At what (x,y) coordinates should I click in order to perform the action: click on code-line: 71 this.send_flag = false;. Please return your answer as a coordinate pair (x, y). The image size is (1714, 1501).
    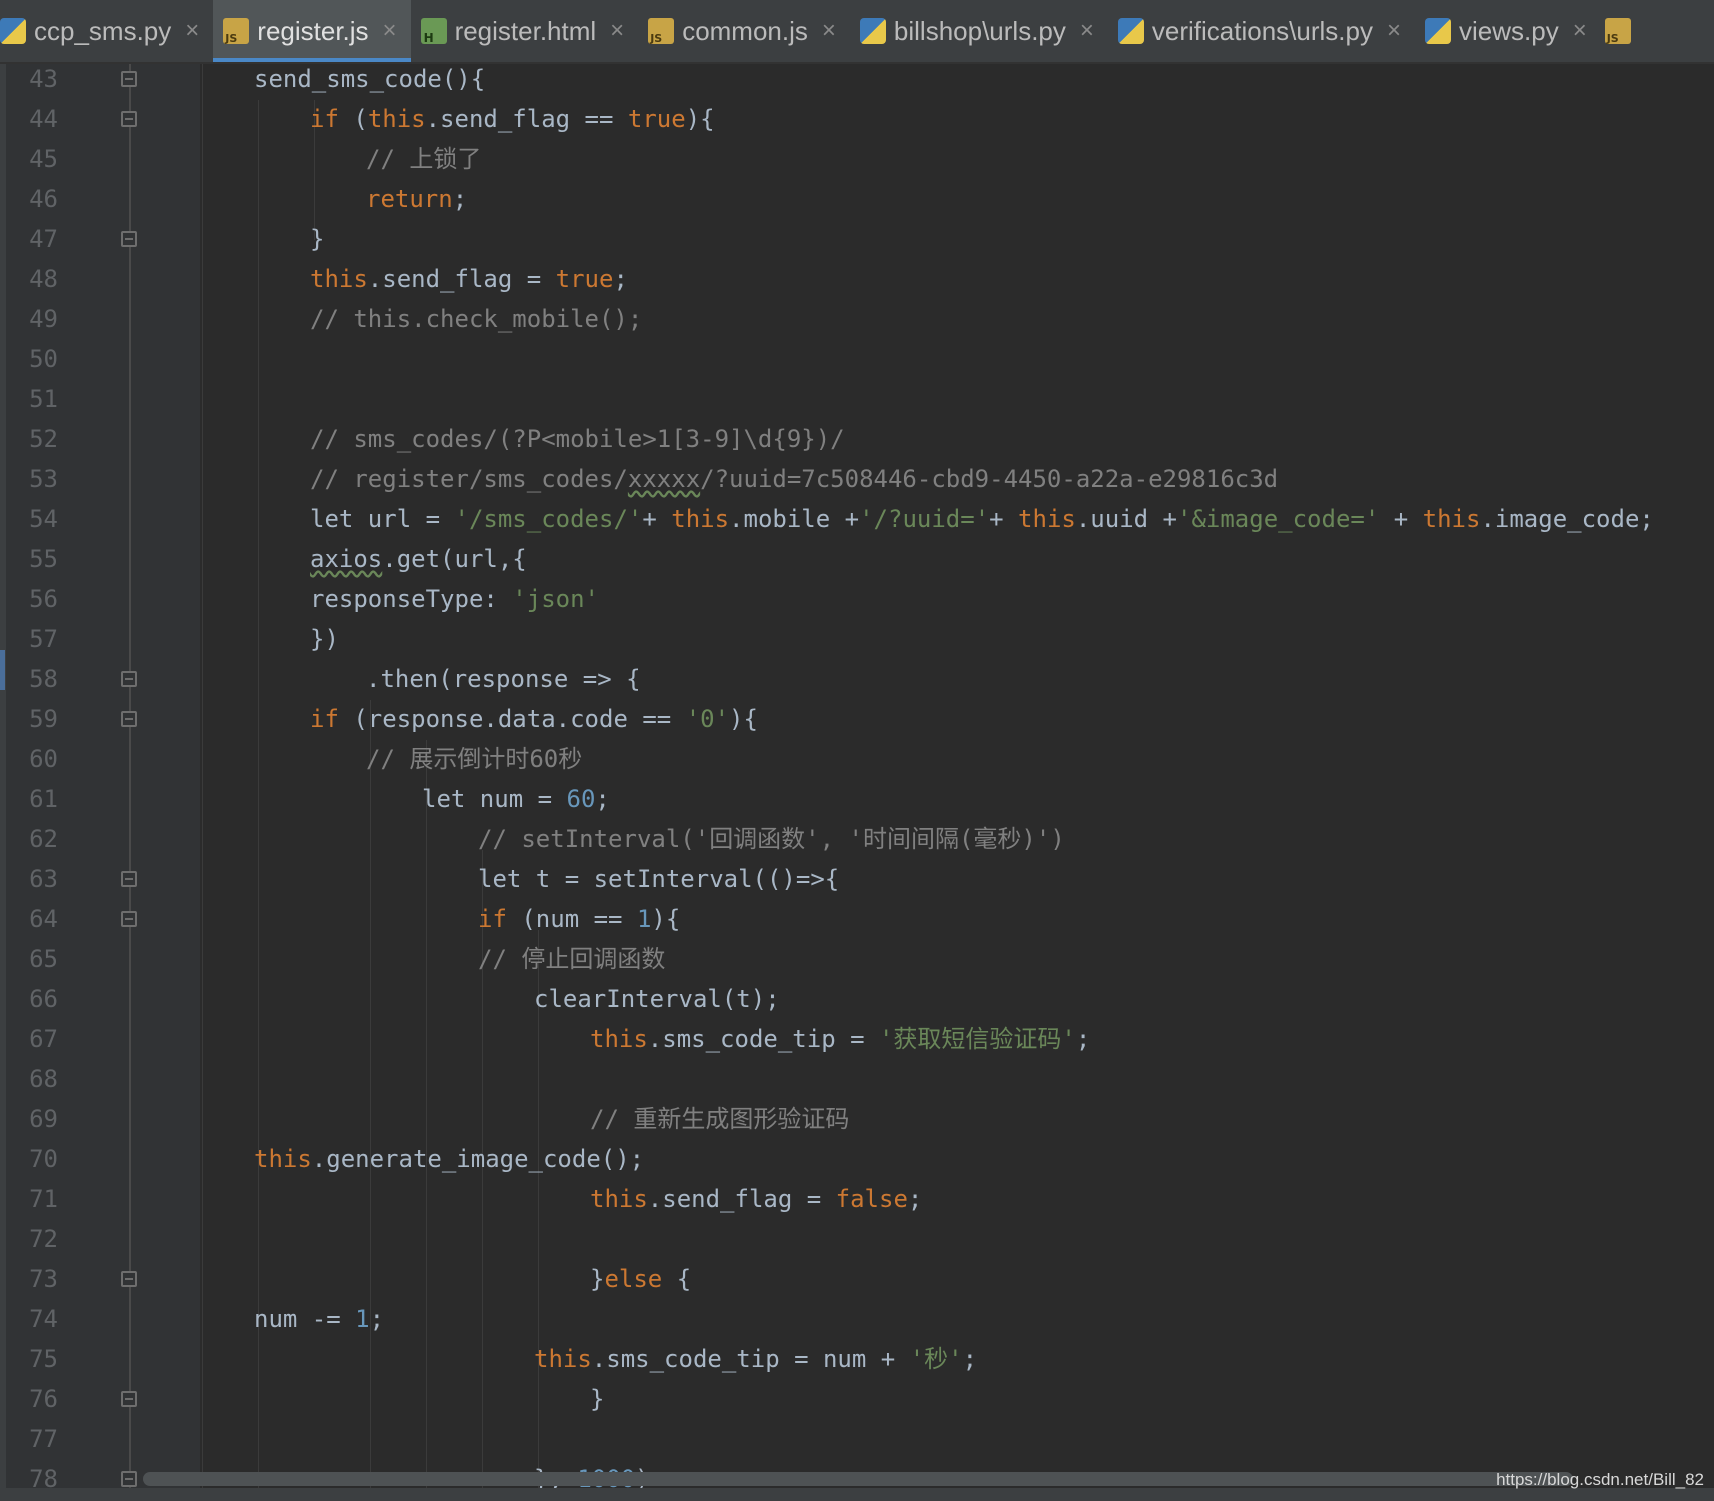
    Looking at the image, I should click on (857, 1199).